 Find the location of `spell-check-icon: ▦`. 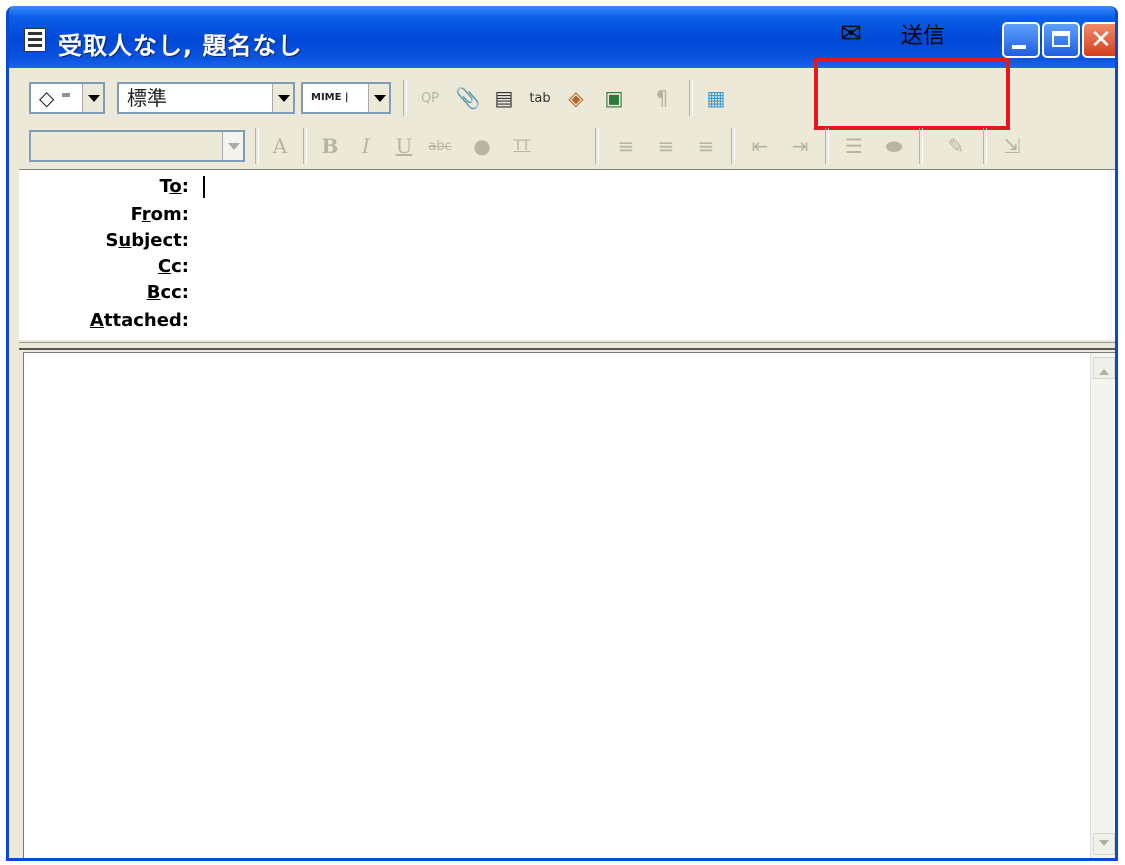

spell-check-icon: ▦ is located at coordinates (716, 98).